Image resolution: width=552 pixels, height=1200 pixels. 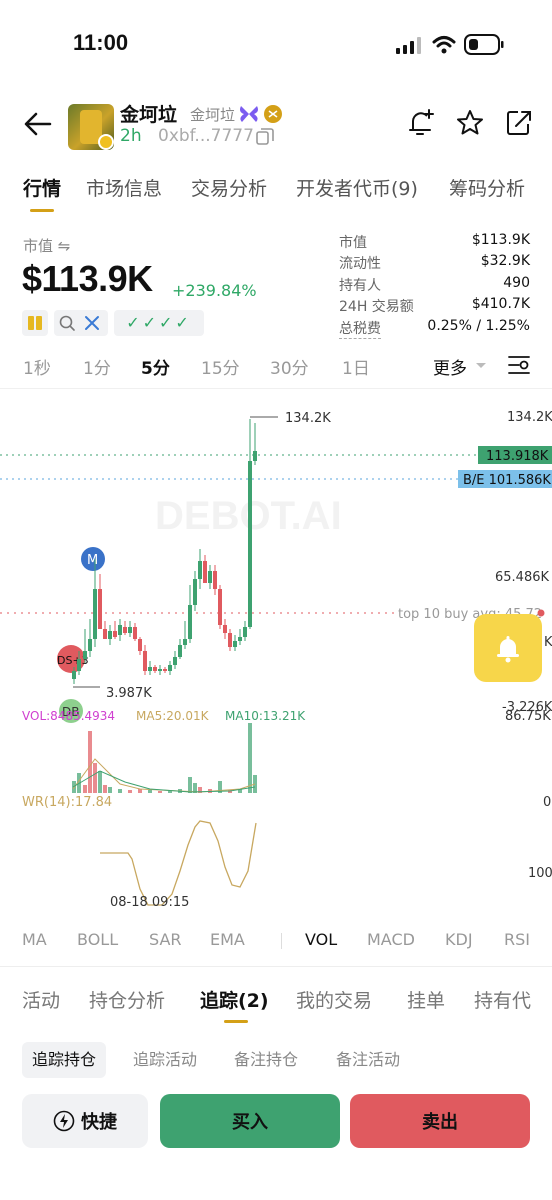 I want to click on x-twitter-icon, so click(x=92, y=323).